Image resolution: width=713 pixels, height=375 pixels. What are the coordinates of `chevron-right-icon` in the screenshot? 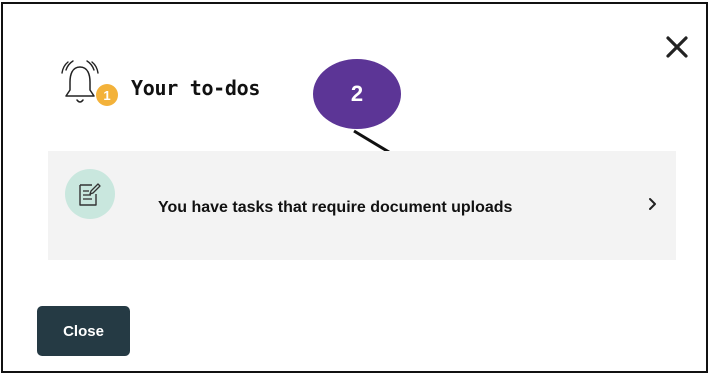 It's located at (652, 204).